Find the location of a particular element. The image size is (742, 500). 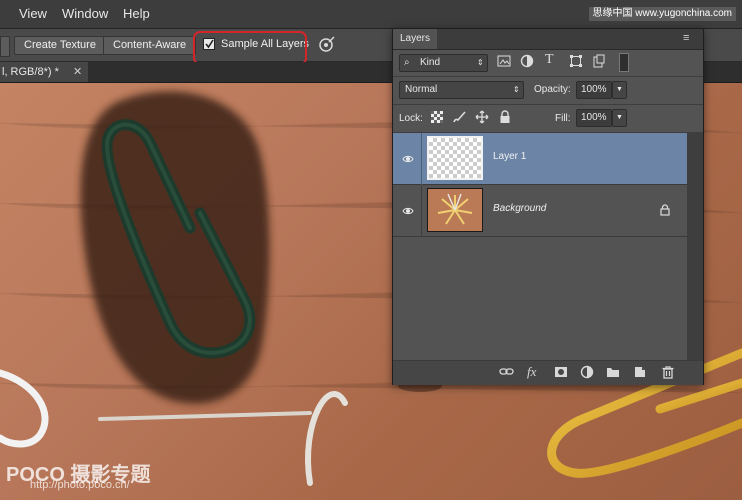

opacity-label: Opacity: is located at coordinates (552, 89).